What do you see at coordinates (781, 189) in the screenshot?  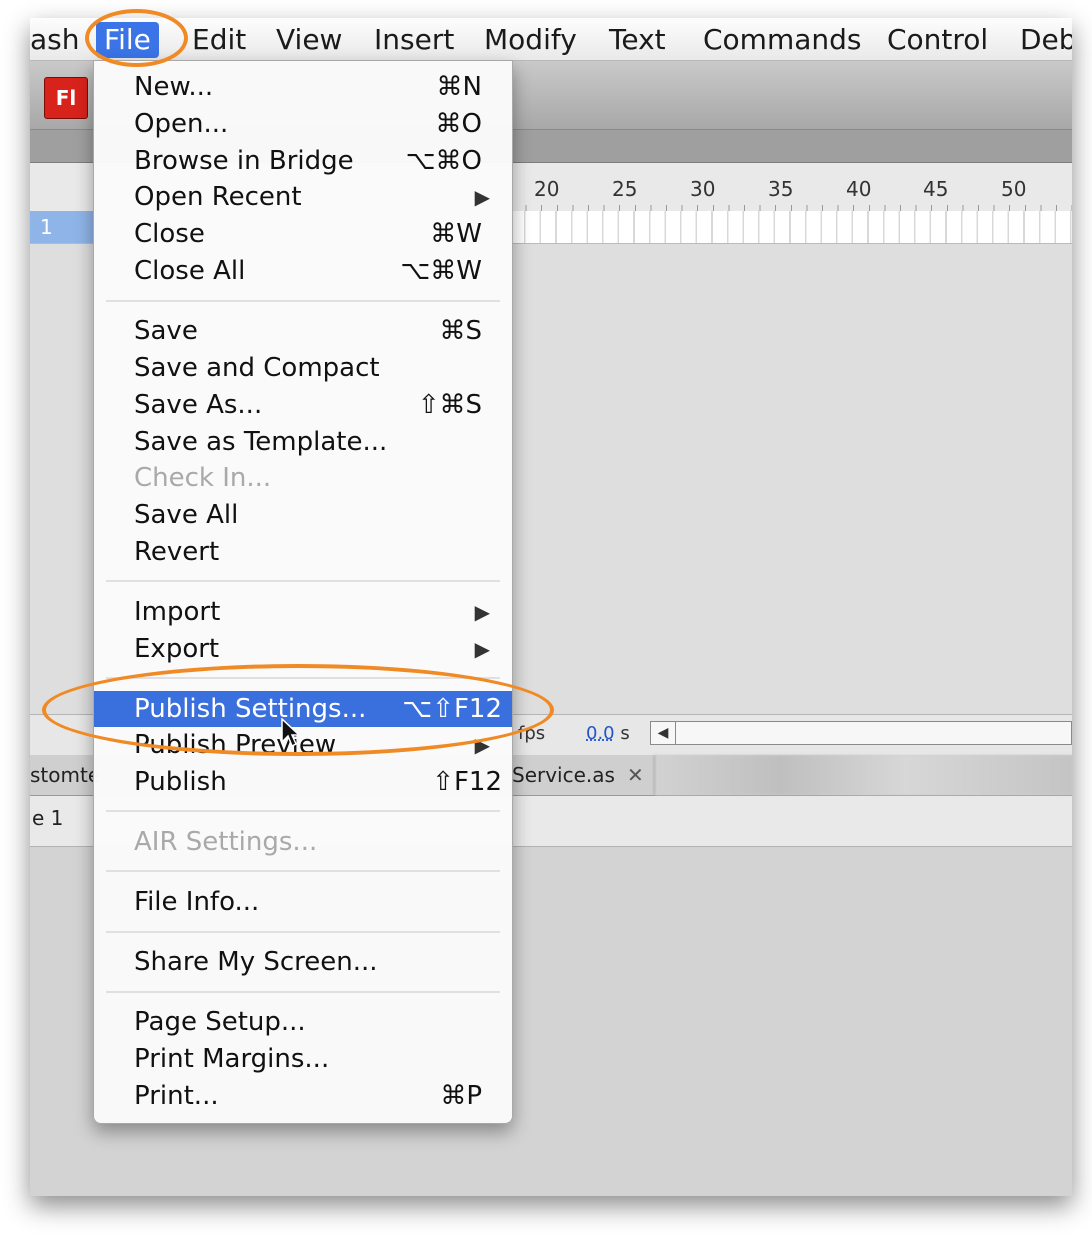 I see `ruler-label: 35` at bounding box center [781, 189].